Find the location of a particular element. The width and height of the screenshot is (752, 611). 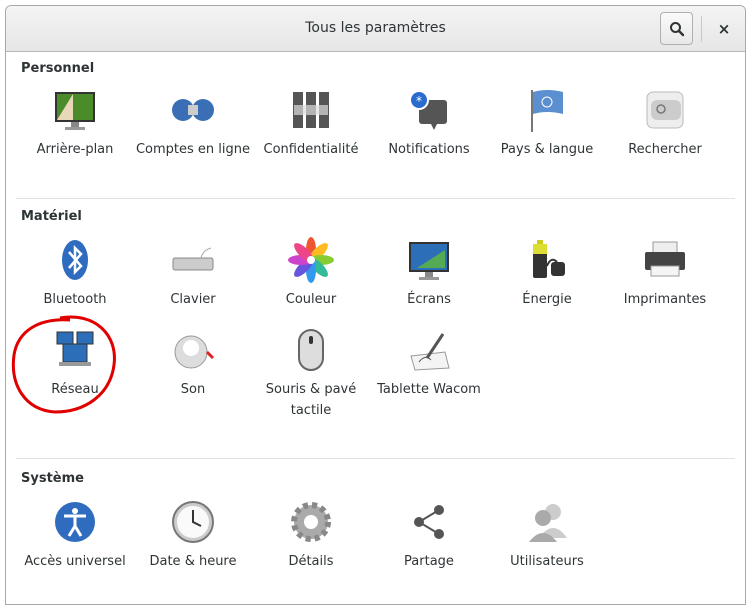

item-label: Souris & pavé tactile is located at coordinates (311, 400).